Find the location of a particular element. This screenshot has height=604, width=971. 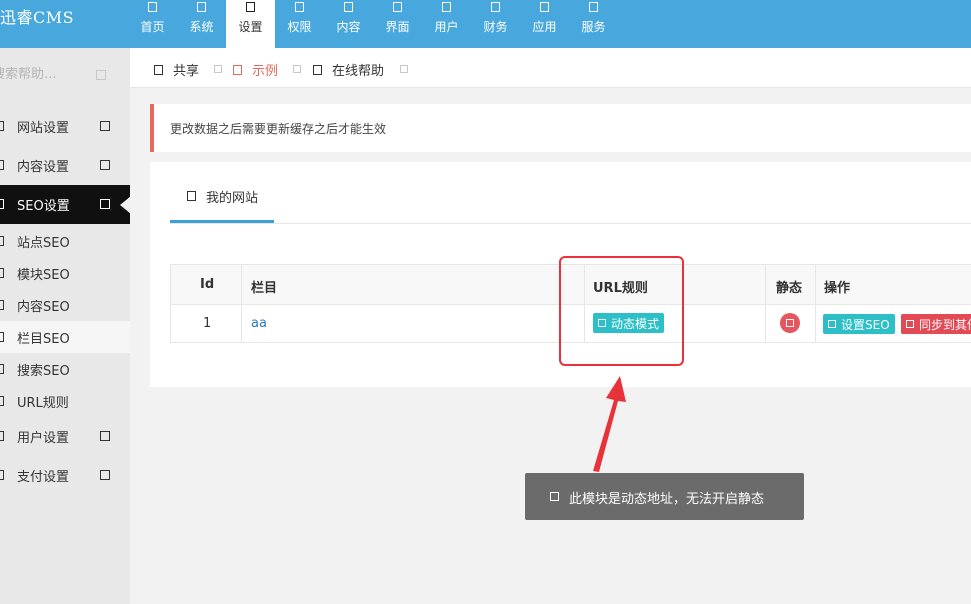

app-logo: 迅睿CMS is located at coordinates (37, 16).